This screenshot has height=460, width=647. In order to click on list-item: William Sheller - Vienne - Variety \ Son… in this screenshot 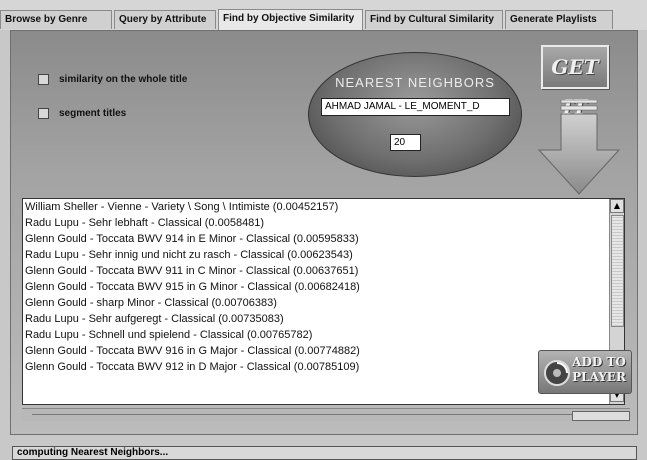, I will do `click(323, 207)`.